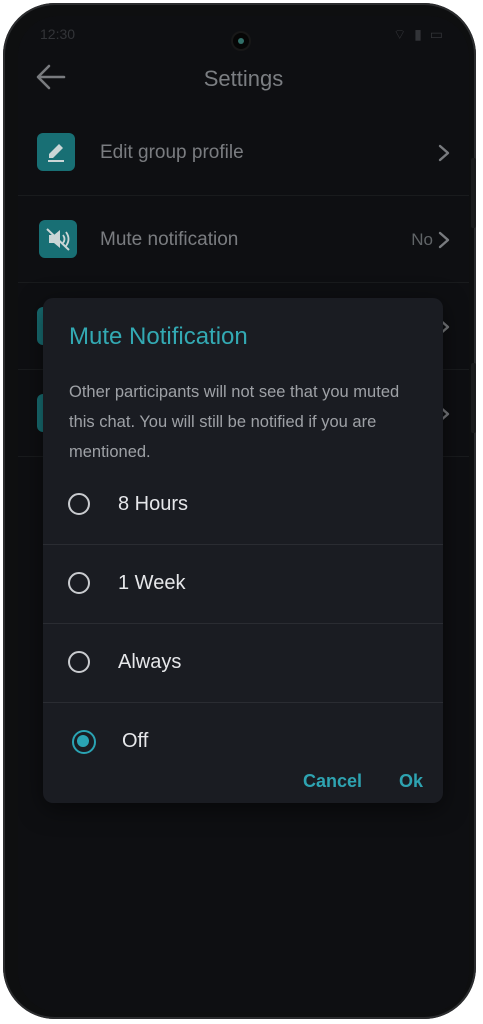 The height and width of the screenshot is (1024, 483). I want to click on option-label: 8 Hours, so click(153, 504).